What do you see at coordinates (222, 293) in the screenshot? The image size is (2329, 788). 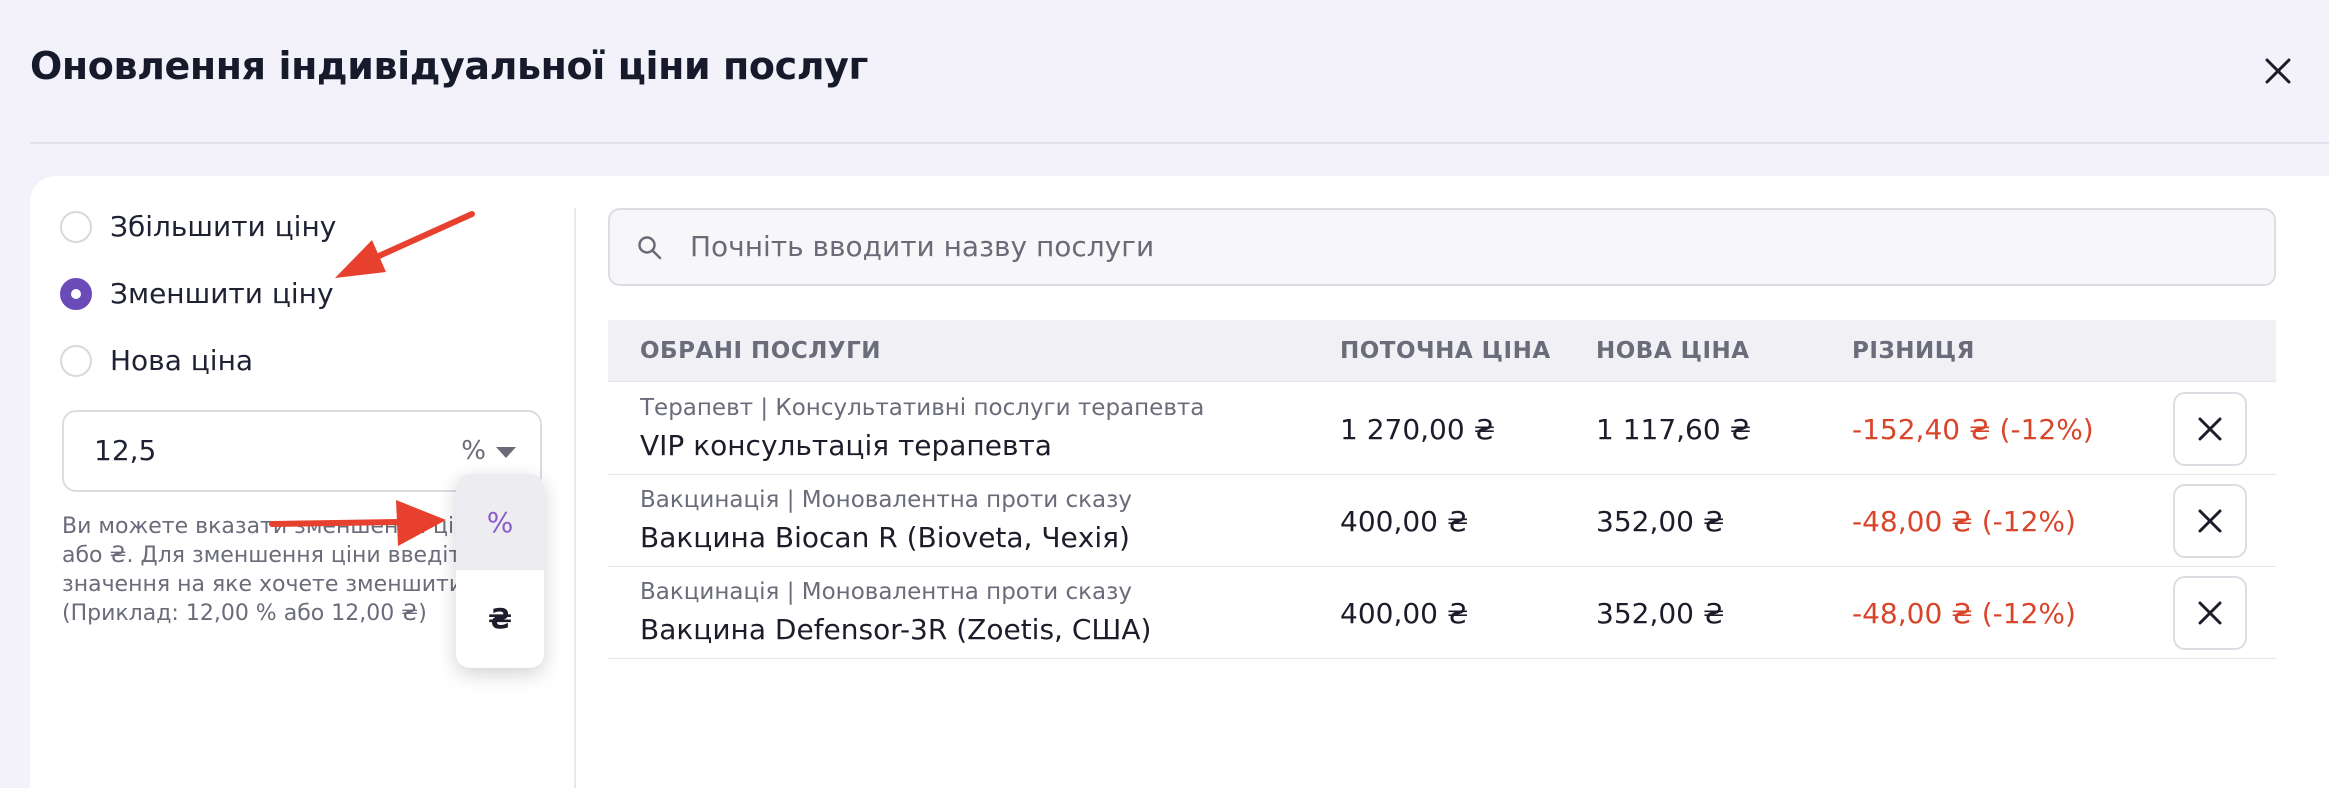 I see `radio-label: Зменшити ціну` at bounding box center [222, 293].